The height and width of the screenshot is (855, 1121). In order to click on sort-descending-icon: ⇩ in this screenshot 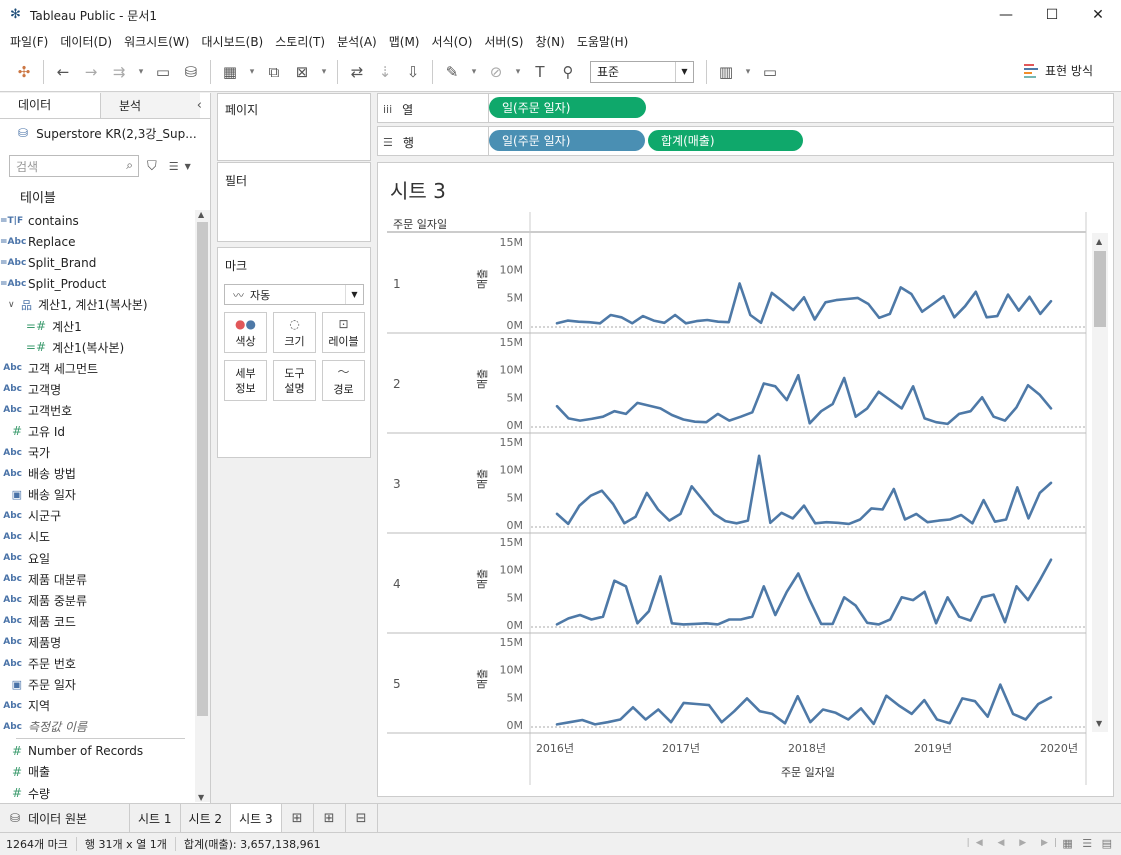, I will do `click(413, 72)`.